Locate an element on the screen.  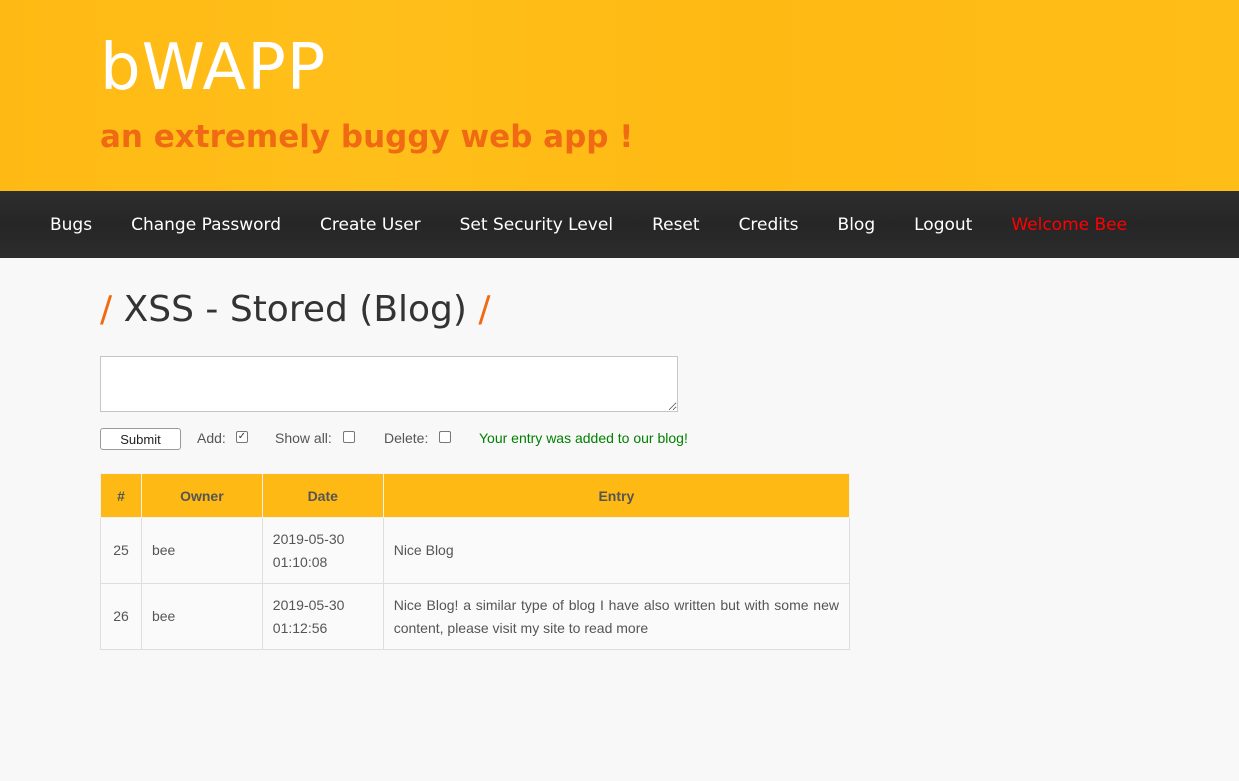
row-id: 26 is located at coordinates (121, 616).